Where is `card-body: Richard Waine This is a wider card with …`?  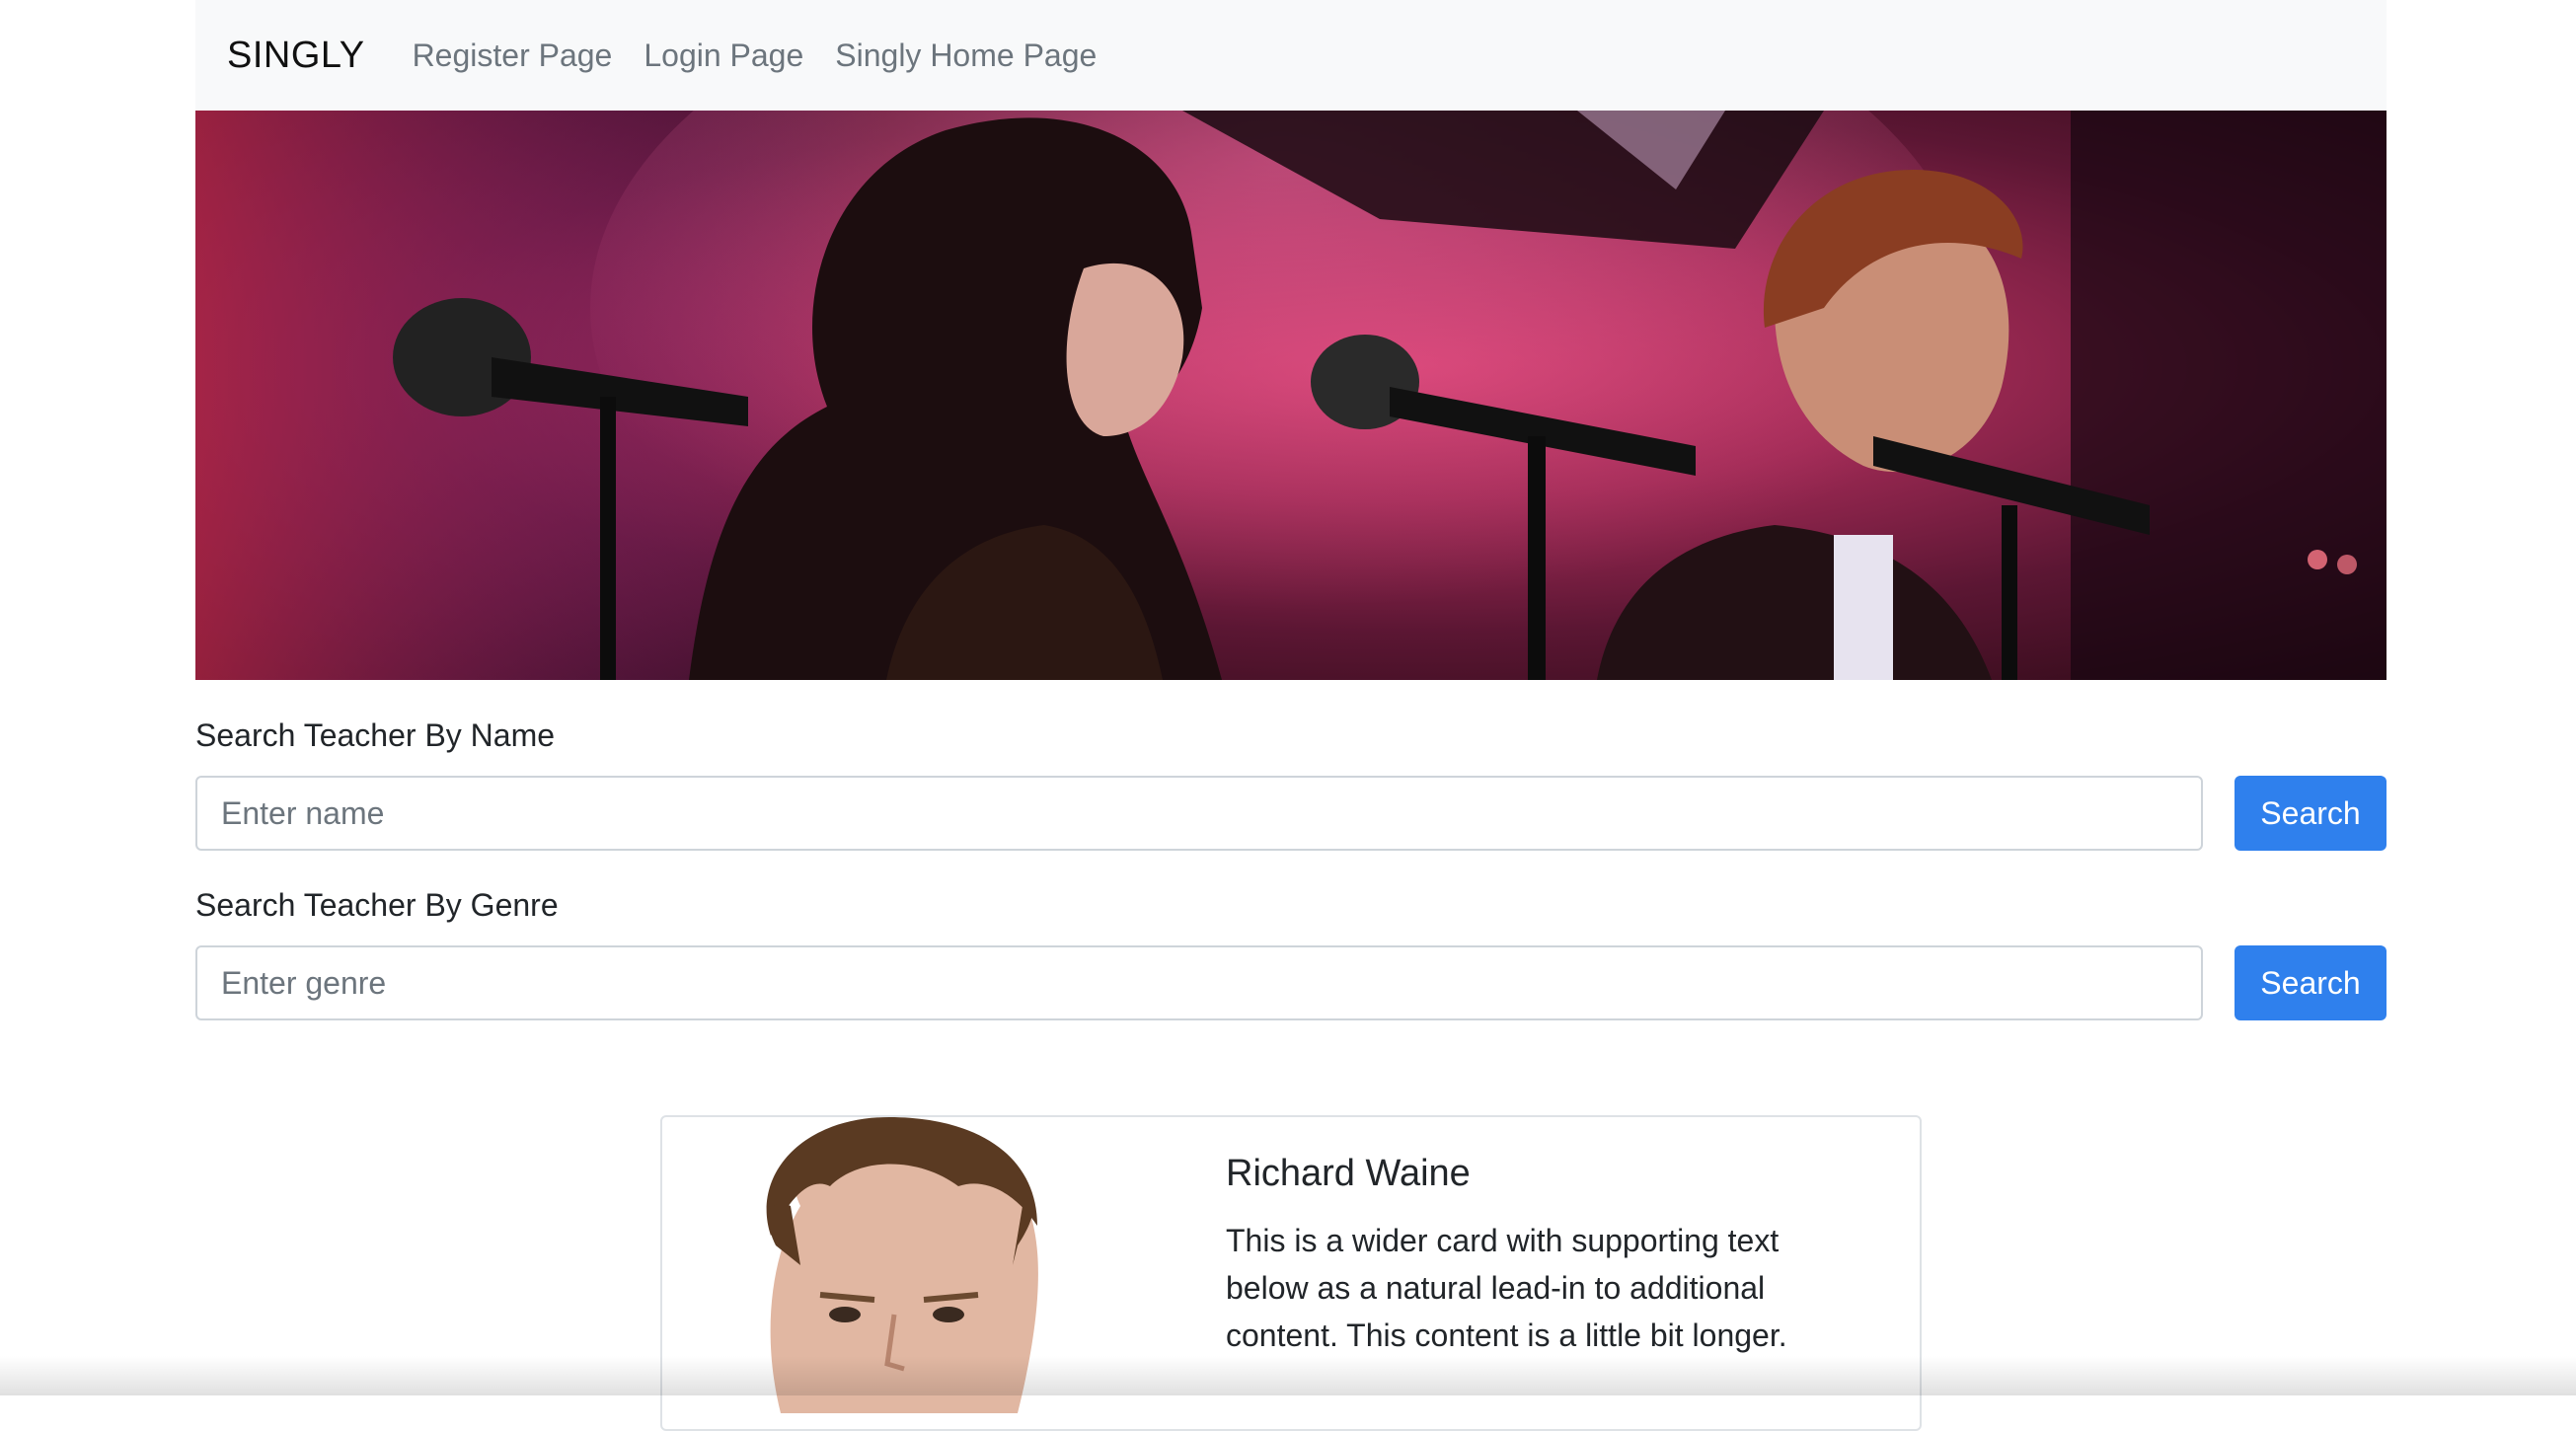
card-body: Richard Waine This is a wider card with … is located at coordinates (1541, 1256).